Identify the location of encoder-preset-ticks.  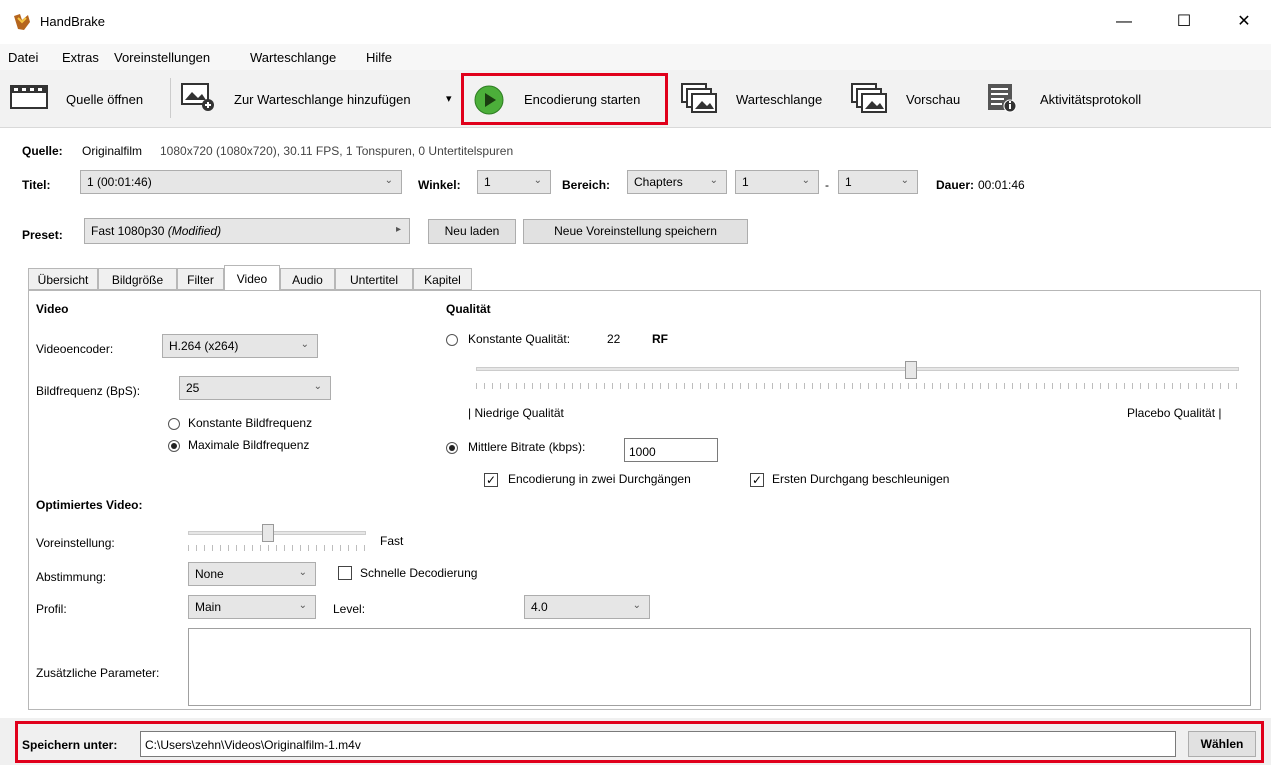
(277, 548).